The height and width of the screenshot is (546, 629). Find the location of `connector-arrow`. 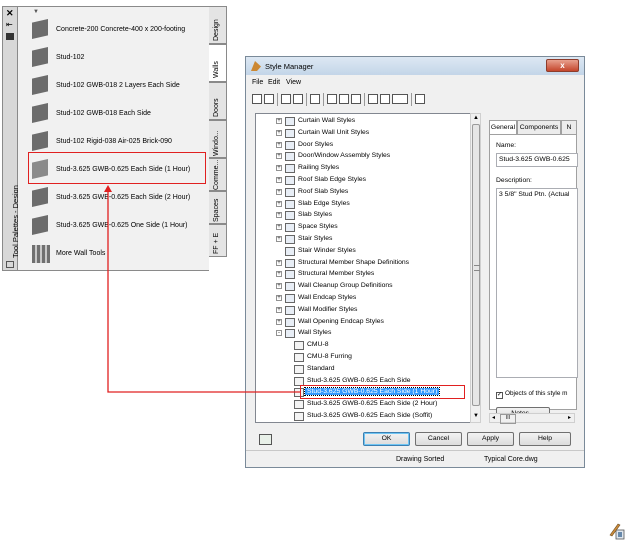

connector-arrow is located at coordinates (202, 289).